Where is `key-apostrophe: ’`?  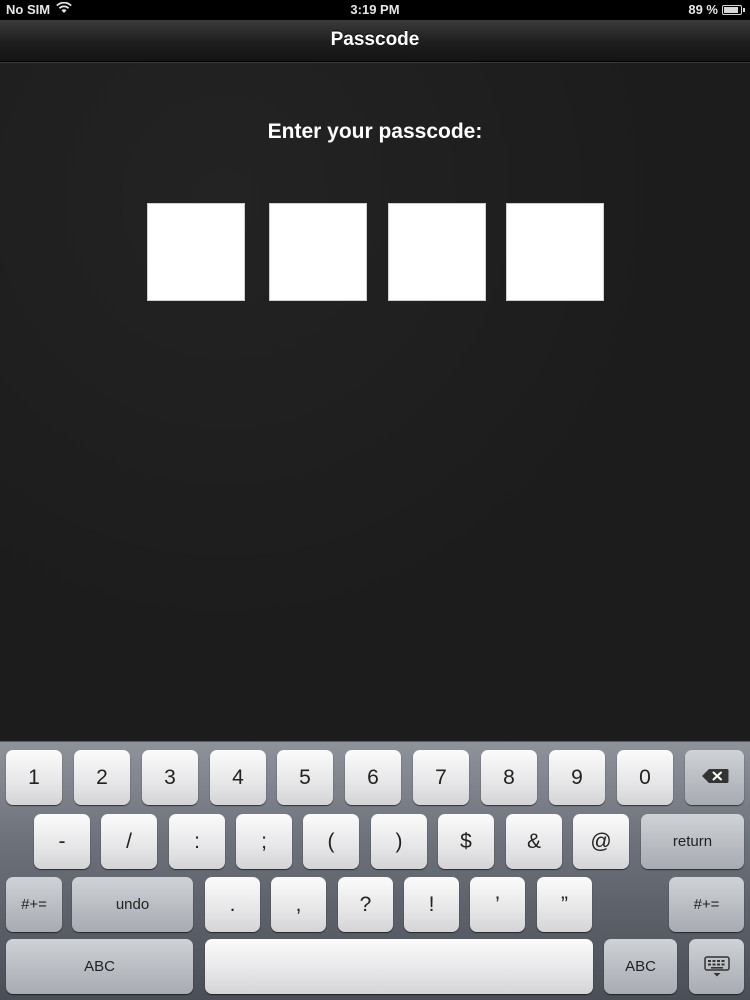 key-apostrophe: ’ is located at coordinates (497, 904).